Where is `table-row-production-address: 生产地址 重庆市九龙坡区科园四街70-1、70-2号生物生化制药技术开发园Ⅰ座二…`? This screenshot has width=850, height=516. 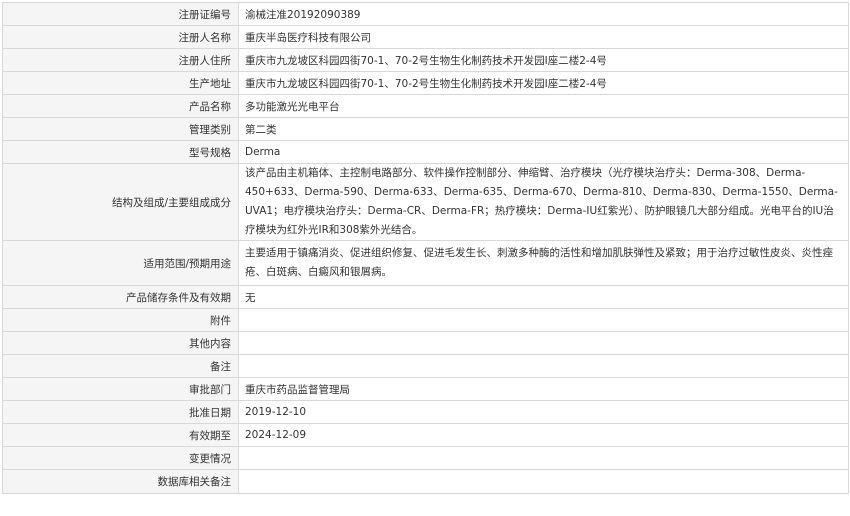 table-row-production-address: 生产地址 重庆市九龙坡区科园四街70-1、70-2号生物生化制药技术开发园Ⅰ座二… is located at coordinates (425, 83).